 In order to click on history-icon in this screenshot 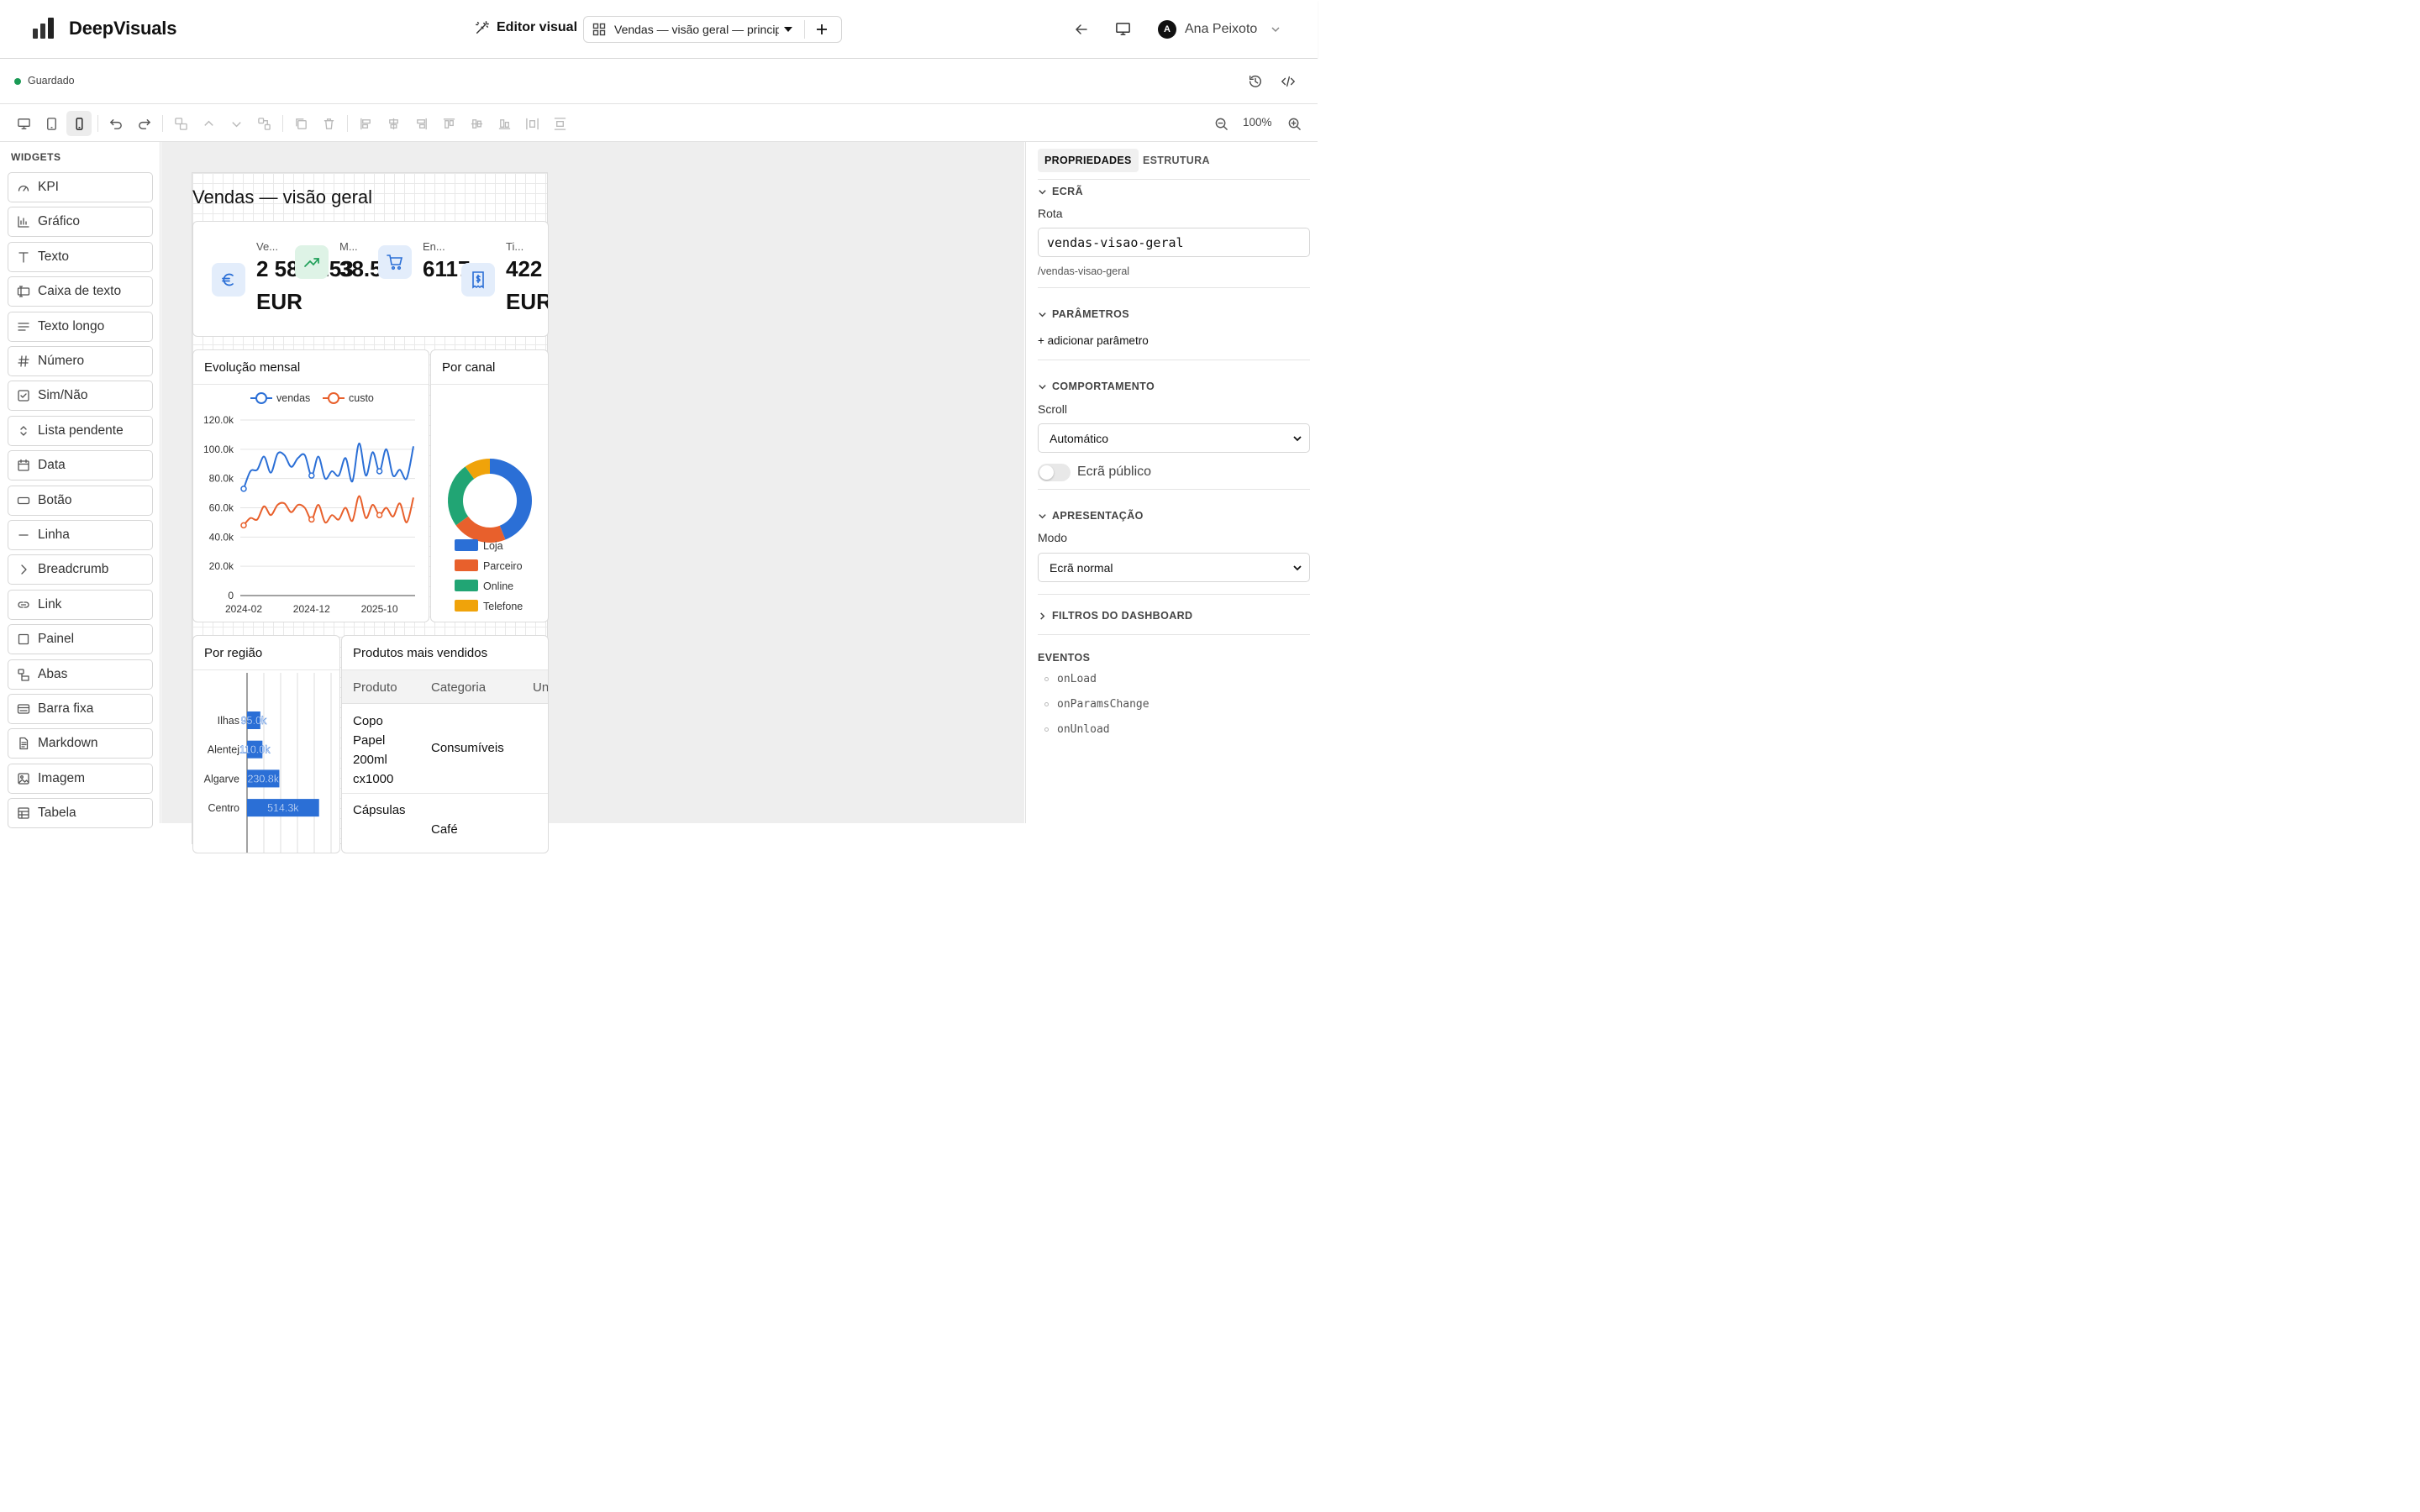, I will do `click(1255, 81)`.